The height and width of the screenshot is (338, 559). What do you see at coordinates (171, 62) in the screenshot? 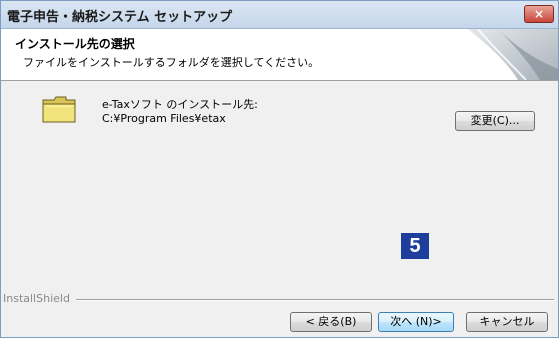
I see `page-subtitle: ファイルをインストールするフォルダを選択してください。` at bounding box center [171, 62].